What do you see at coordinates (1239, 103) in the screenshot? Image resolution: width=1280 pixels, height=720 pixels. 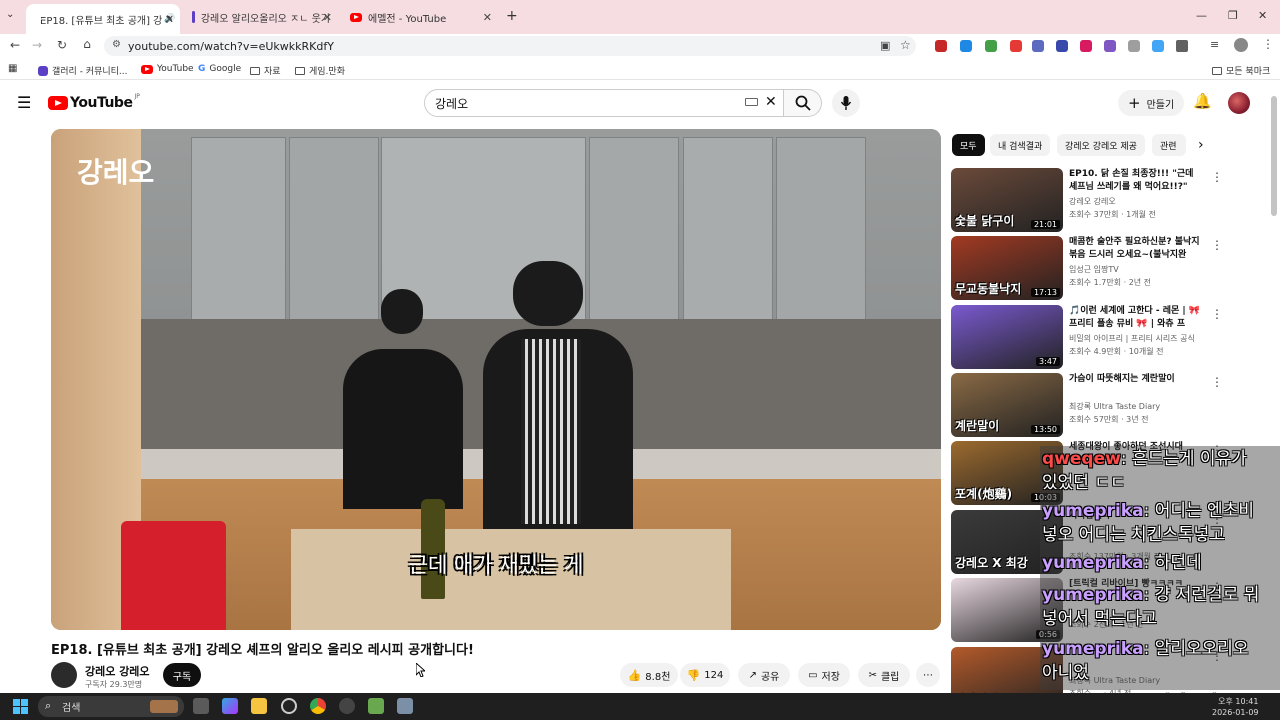 I see `account-avatar` at bounding box center [1239, 103].